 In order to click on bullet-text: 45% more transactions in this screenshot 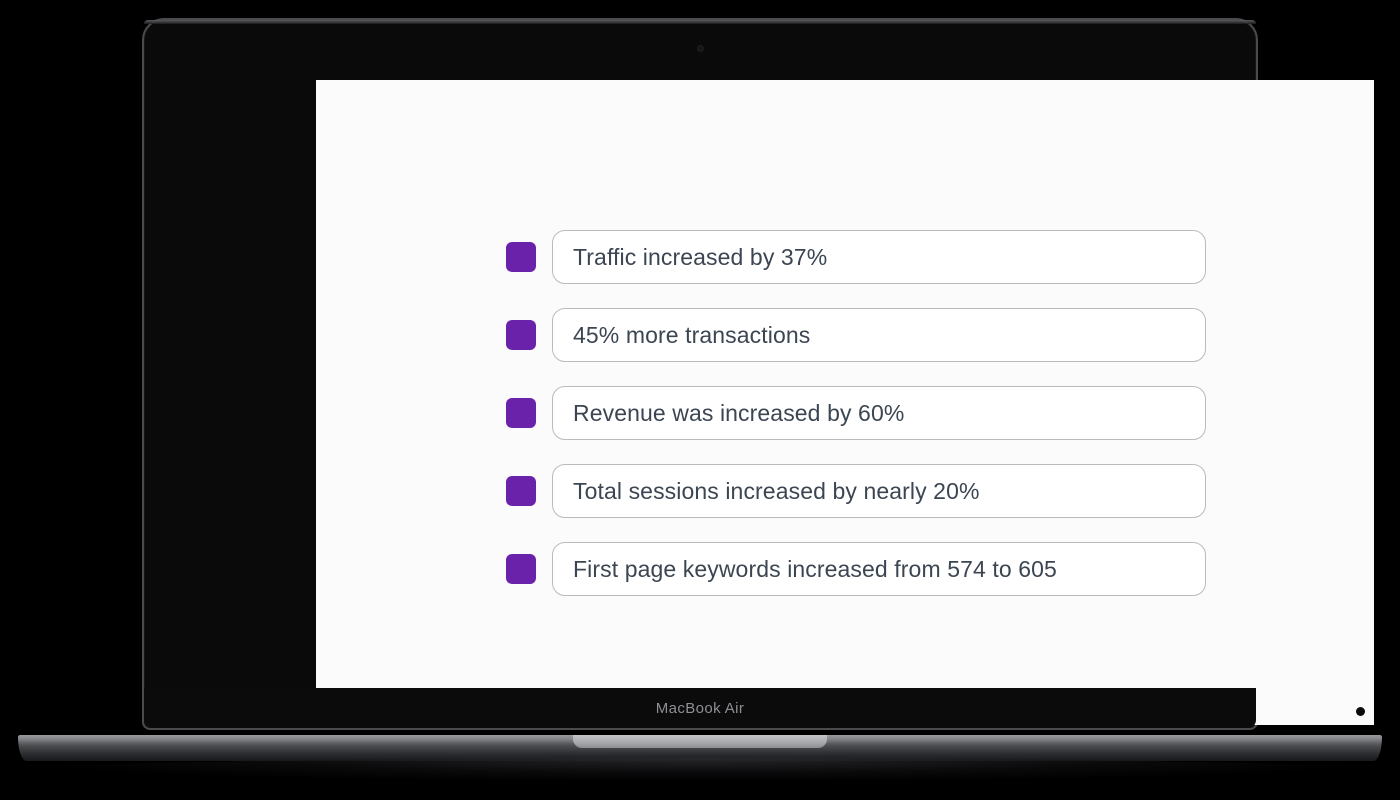, I will do `click(692, 334)`.